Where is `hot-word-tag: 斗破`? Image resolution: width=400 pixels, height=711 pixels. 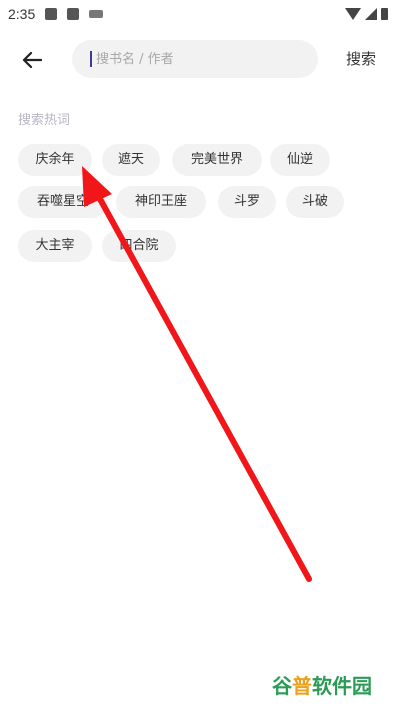
hot-word-tag: 斗破 is located at coordinates (315, 202).